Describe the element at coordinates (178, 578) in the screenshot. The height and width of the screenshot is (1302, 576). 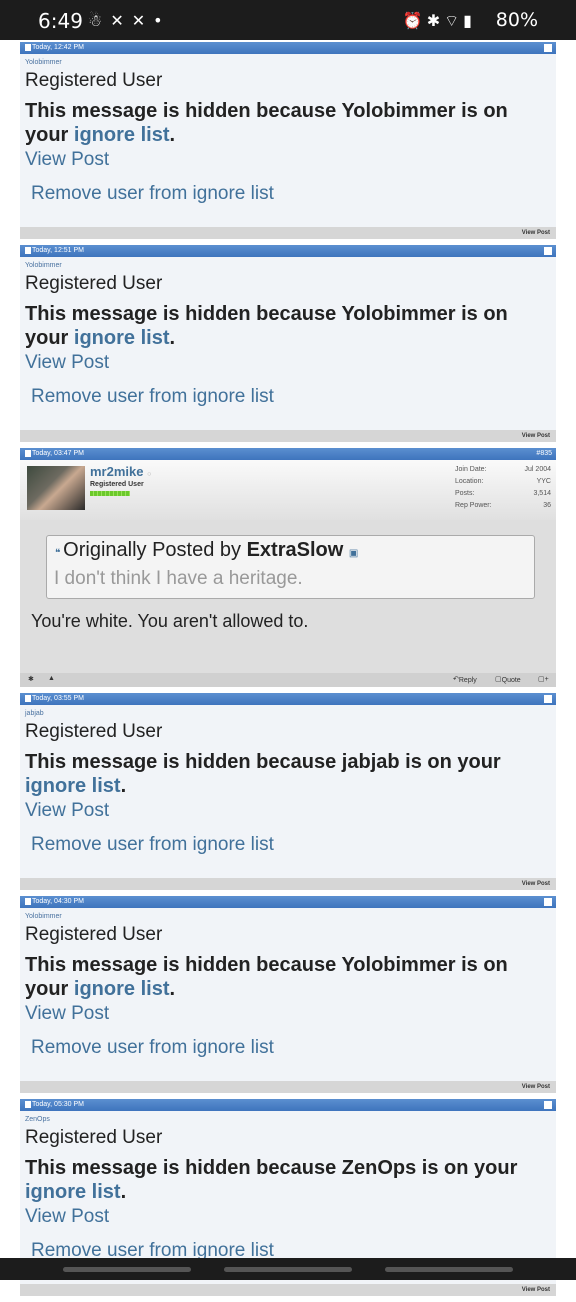
I see `quote-text: I don't think I have a heritage.` at that location.